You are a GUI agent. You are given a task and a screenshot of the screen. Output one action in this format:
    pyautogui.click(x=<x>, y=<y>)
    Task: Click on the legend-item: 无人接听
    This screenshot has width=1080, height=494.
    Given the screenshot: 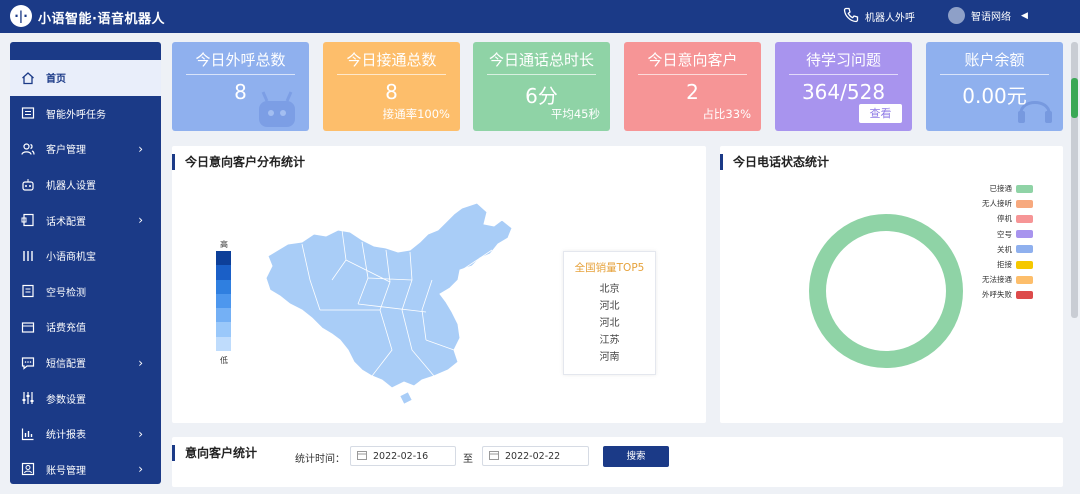 What is the action you would take?
    pyautogui.click(x=1007, y=203)
    